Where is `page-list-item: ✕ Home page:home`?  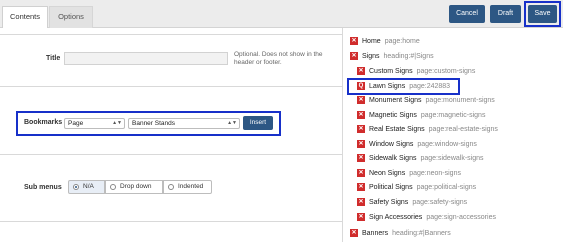 page-list-item: ✕ Home page:home is located at coordinates (385, 42).